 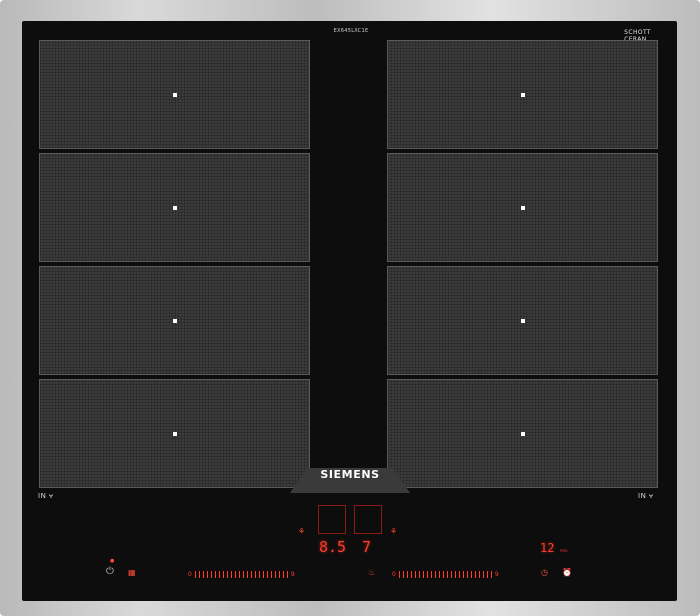 What do you see at coordinates (544, 573) in the screenshot?
I see `clock-icon: ◷` at bounding box center [544, 573].